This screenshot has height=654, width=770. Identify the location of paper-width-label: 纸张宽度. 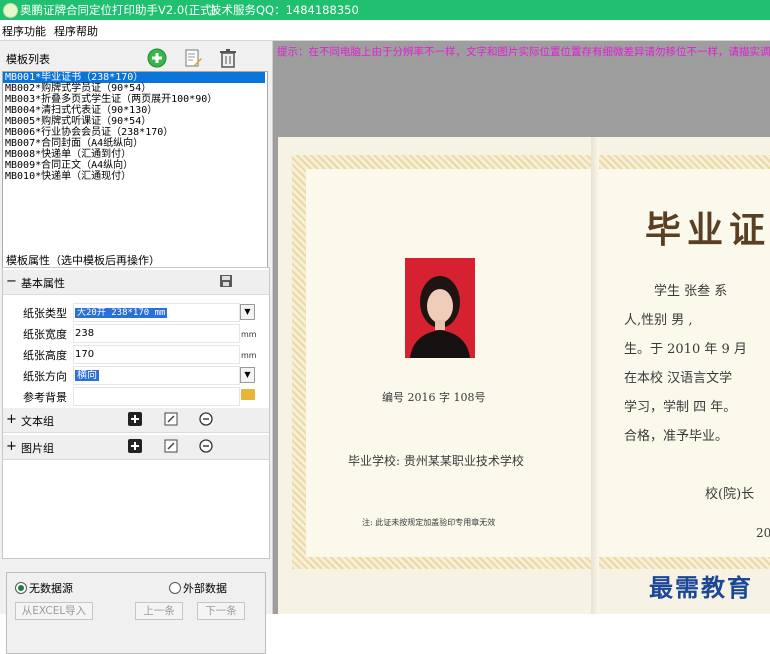
(45, 334).